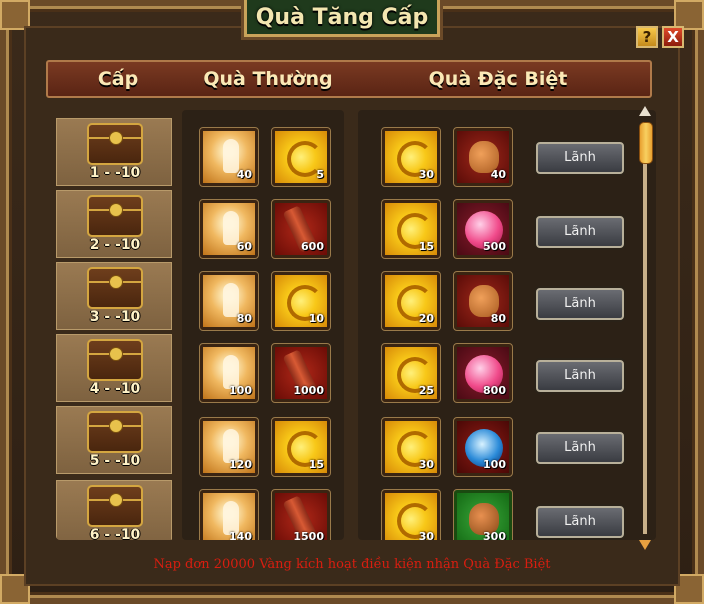  I want to click on close-button: X, so click(673, 37).